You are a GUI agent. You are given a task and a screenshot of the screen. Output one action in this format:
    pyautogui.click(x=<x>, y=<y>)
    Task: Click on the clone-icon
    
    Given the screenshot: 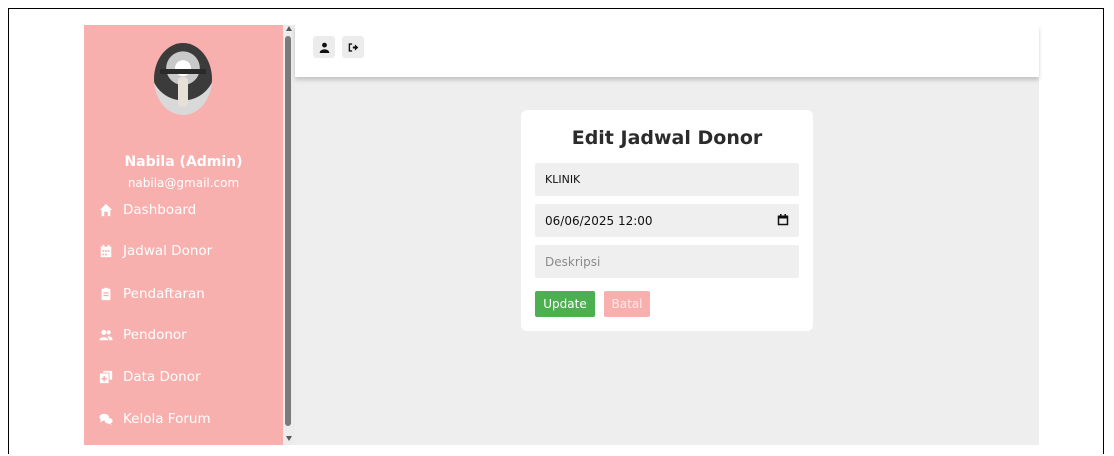 What is the action you would take?
    pyautogui.click(x=106, y=377)
    